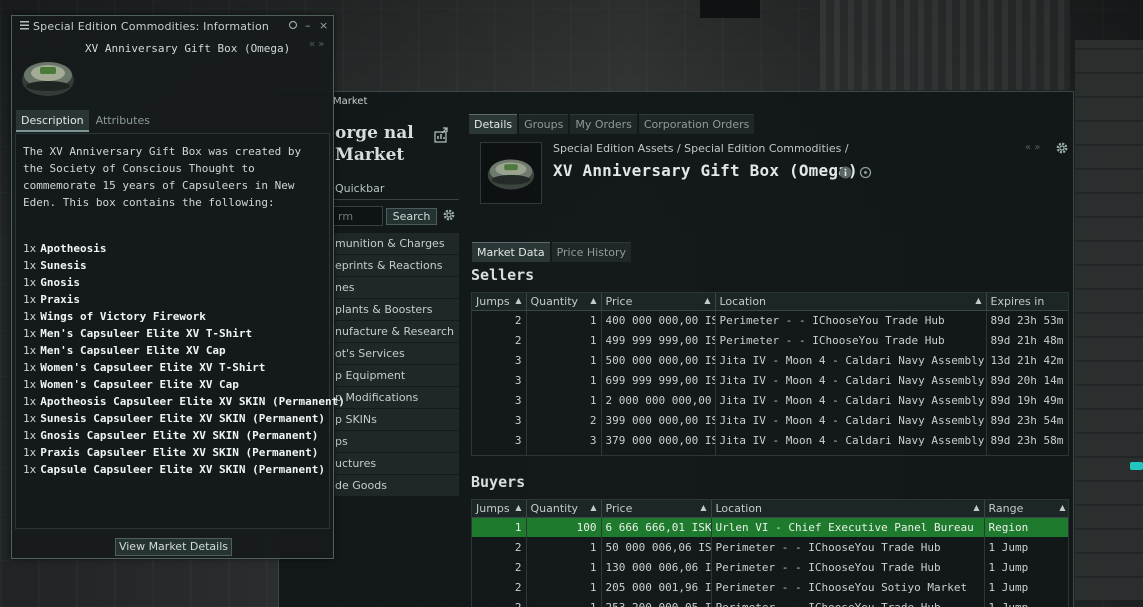 This screenshot has height=607, width=1143. Describe the element at coordinates (848, 587) in the screenshot. I see `order-location: Perimeter - - IChooseYou Sotiyo Market` at that location.